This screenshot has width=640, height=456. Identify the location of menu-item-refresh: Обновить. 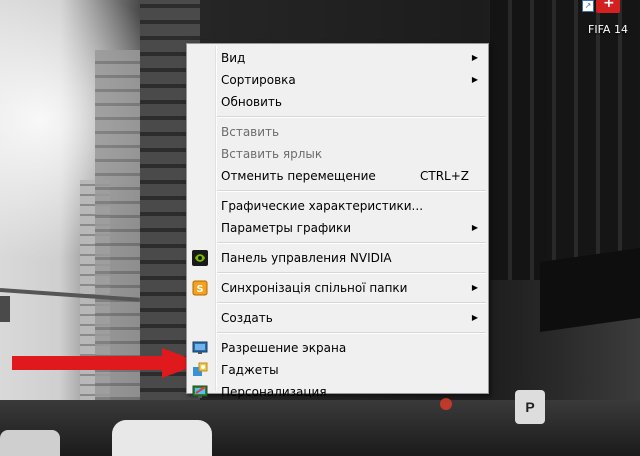
(337, 102).